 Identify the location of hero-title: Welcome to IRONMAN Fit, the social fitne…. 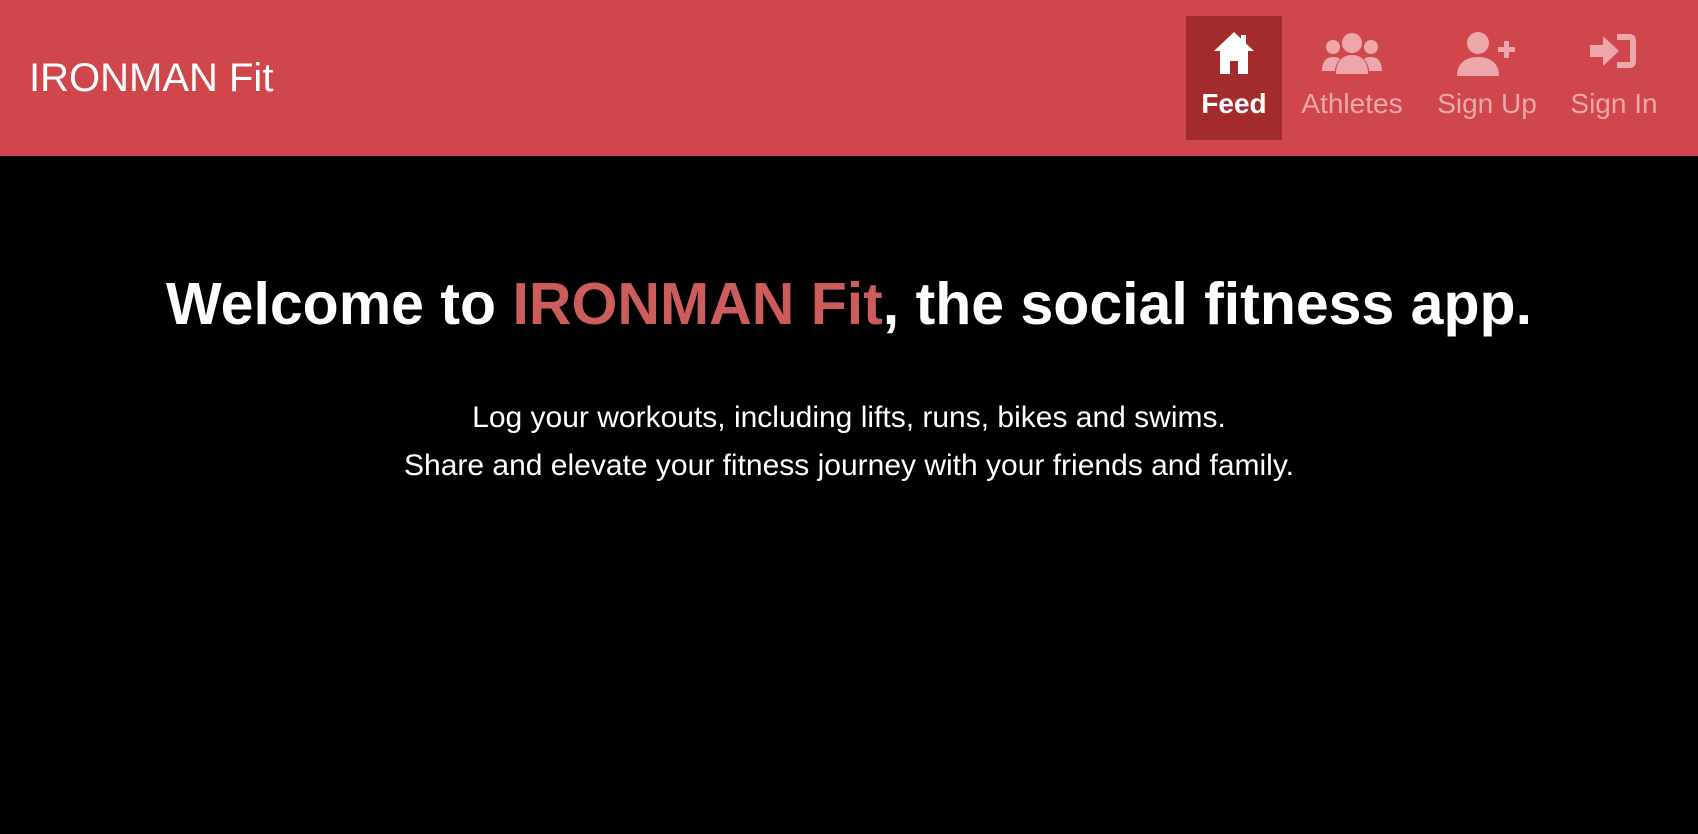
(849, 304).